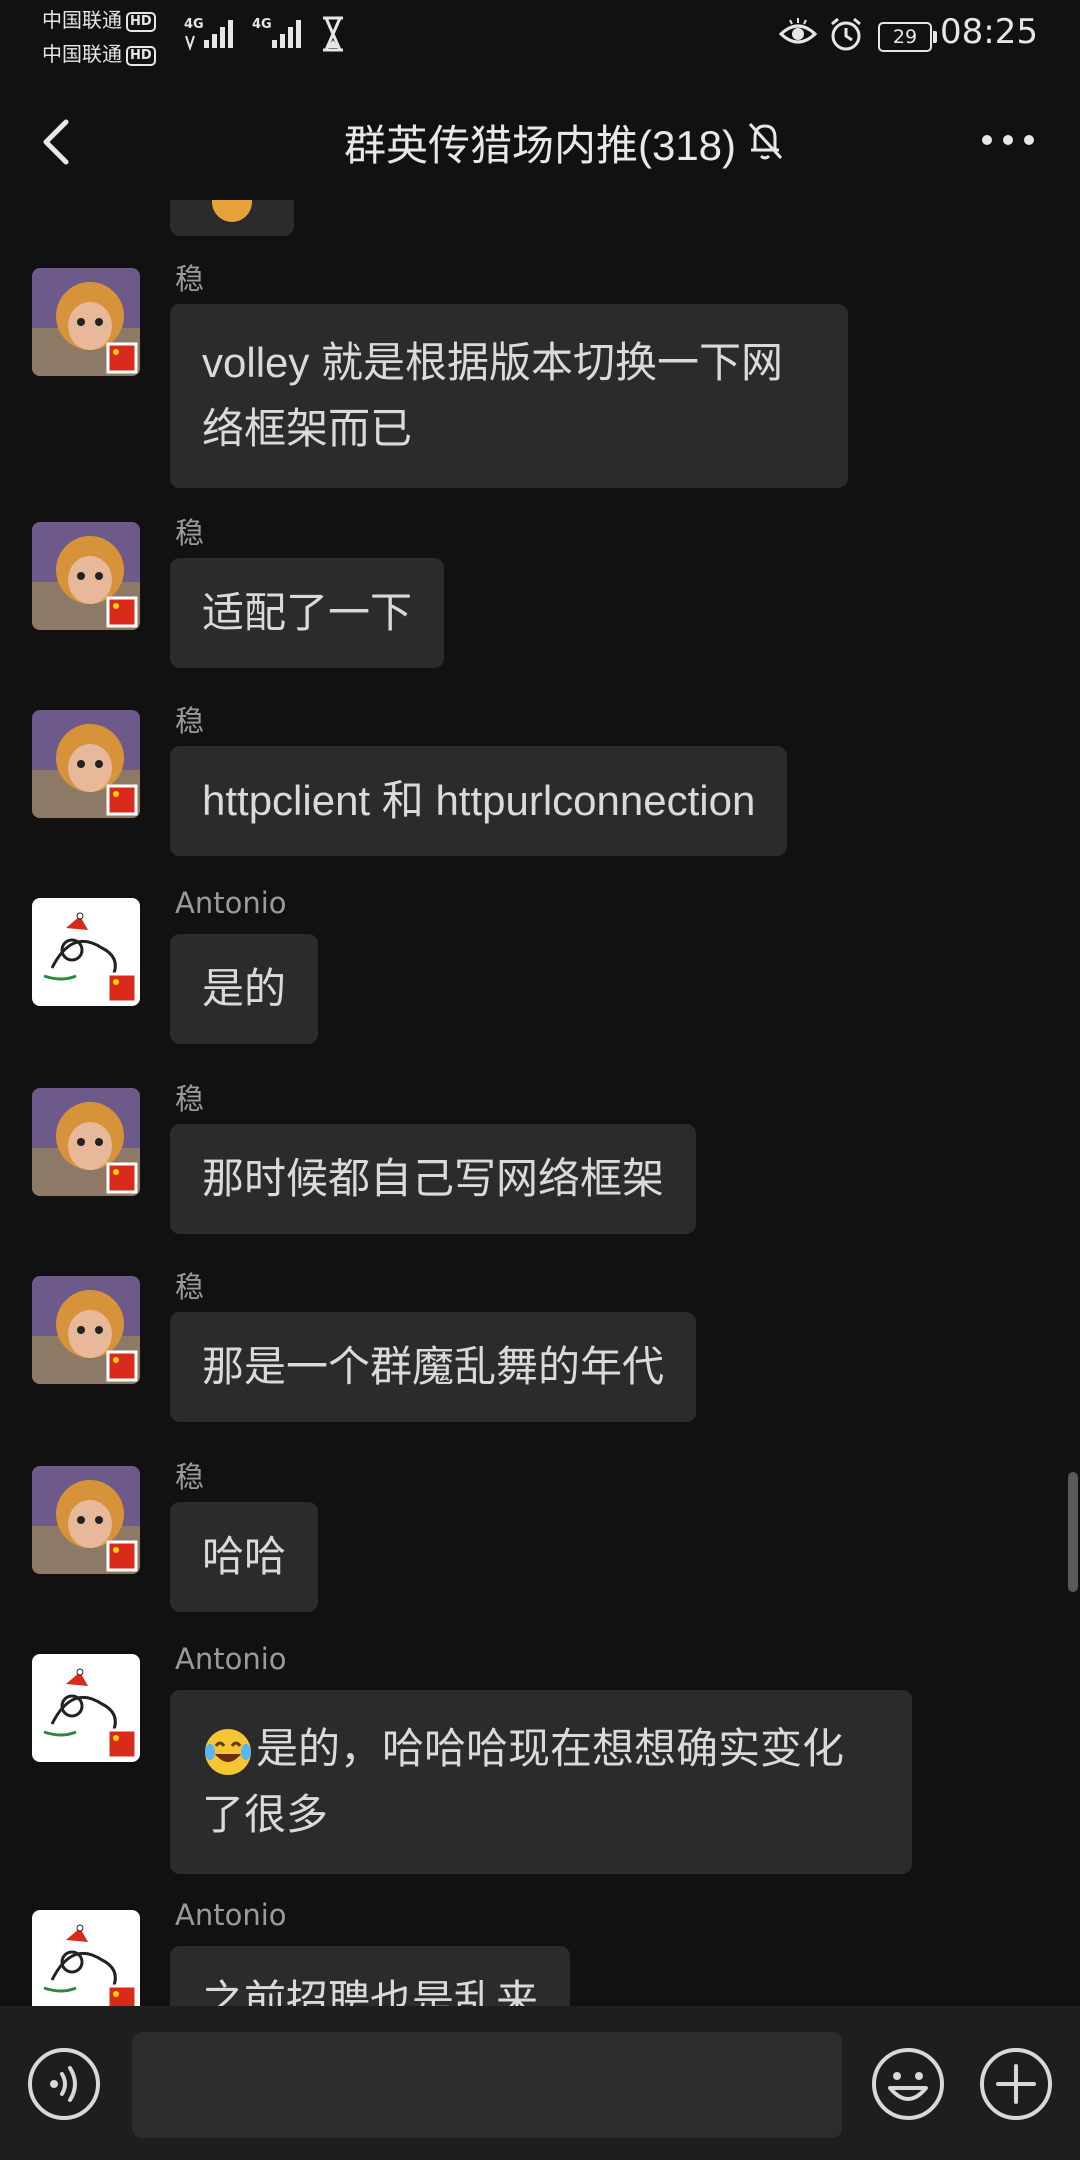 The width and height of the screenshot is (1080, 2160). Describe the element at coordinates (907, 37) in the screenshot. I see `battery-indicator: 29` at that location.